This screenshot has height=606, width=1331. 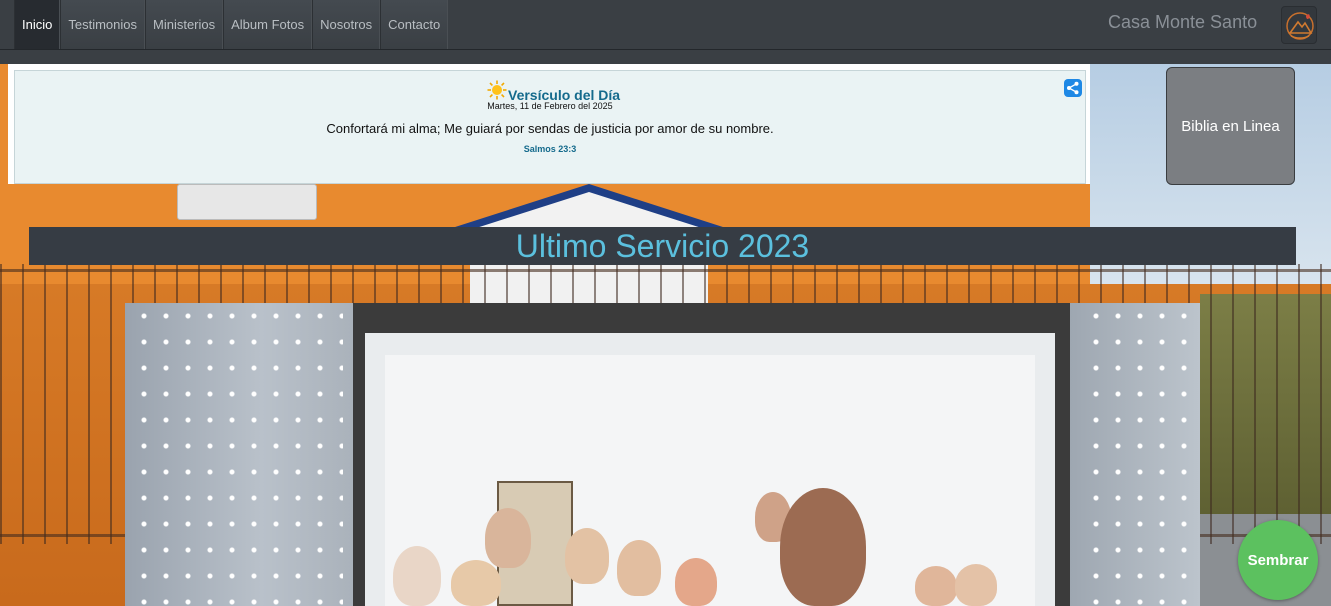 I want to click on string-lights-left, so click(x=238, y=454).